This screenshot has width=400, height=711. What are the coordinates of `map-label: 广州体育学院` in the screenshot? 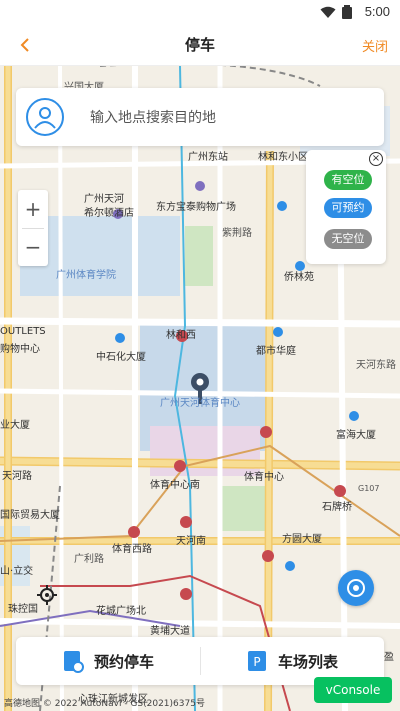 It's located at (86, 275).